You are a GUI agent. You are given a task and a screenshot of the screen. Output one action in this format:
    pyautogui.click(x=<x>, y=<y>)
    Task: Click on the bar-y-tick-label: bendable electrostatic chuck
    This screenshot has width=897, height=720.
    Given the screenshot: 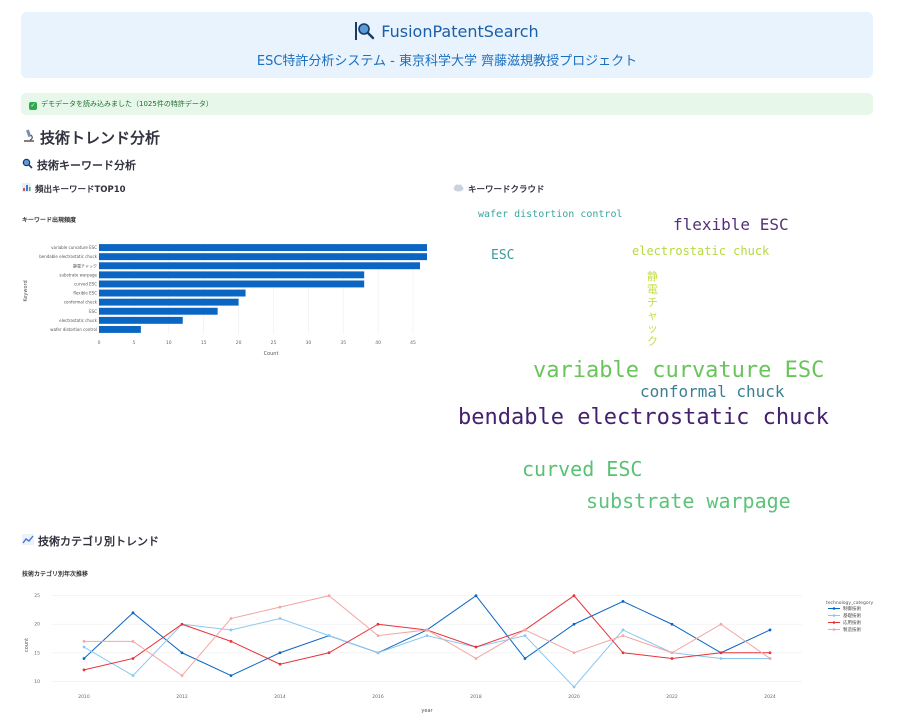 What is the action you would take?
    pyautogui.click(x=68, y=256)
    